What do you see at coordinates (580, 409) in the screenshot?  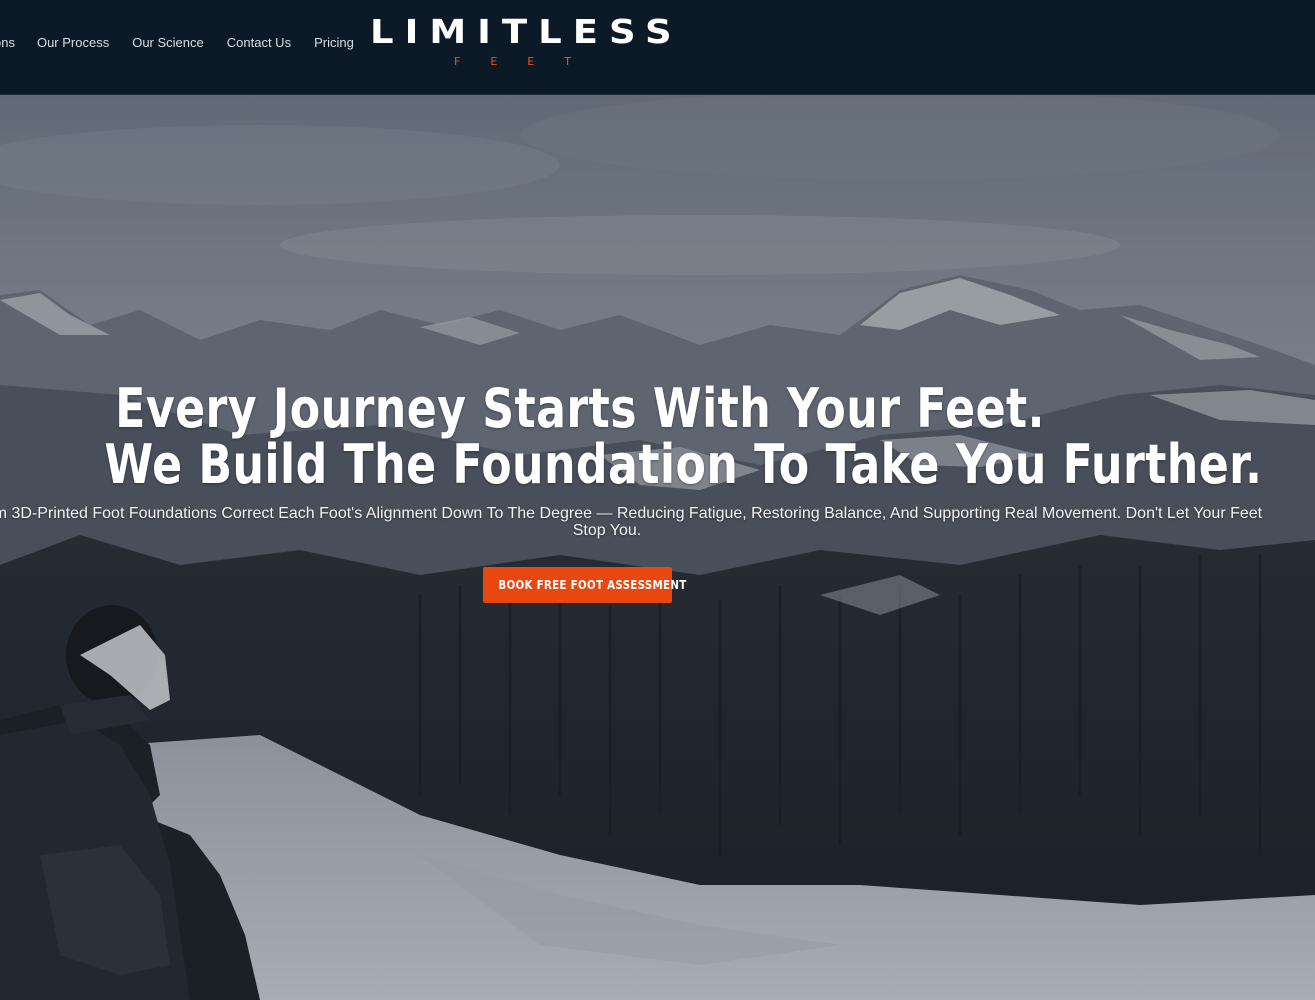 I see `headline-line-1: Every Journey Starts With Your Feet.` at bounding box center [580, 409].